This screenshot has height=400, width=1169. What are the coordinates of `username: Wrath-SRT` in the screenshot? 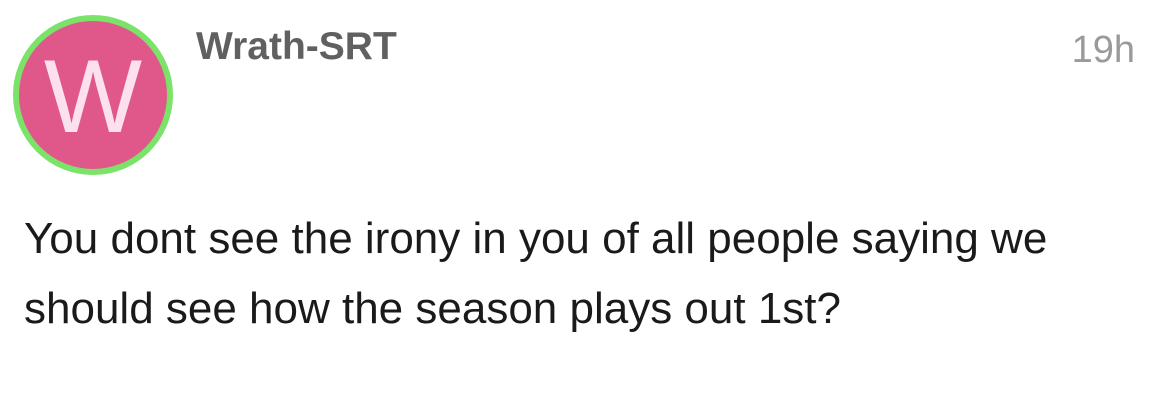 It's located at (296, 47).